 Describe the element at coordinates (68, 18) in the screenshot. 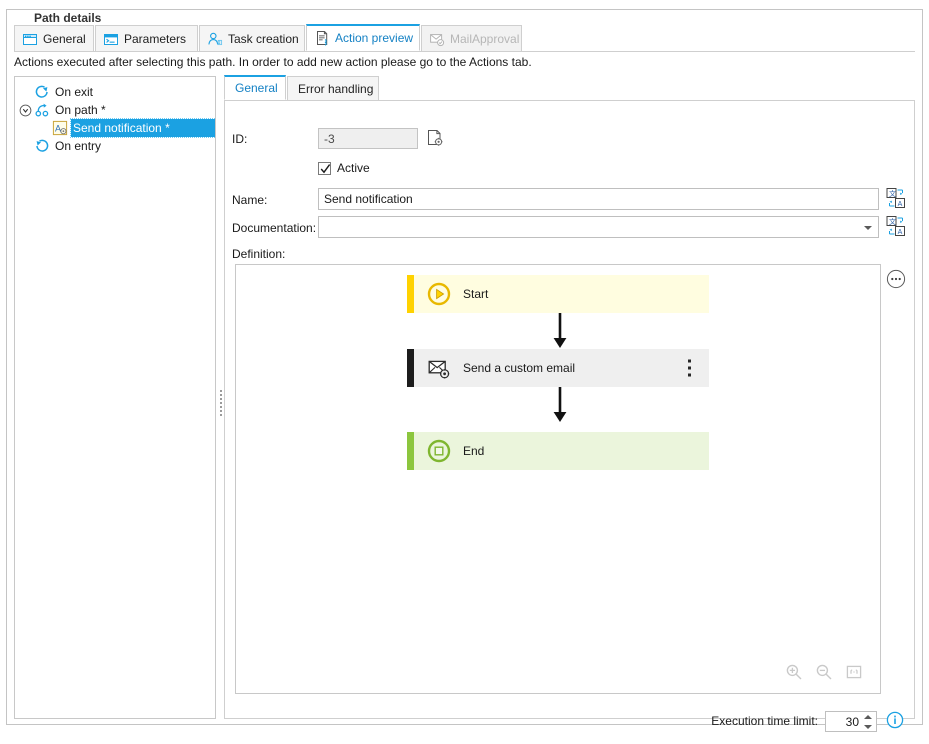

I see `path-details-title: Path details` at that location.